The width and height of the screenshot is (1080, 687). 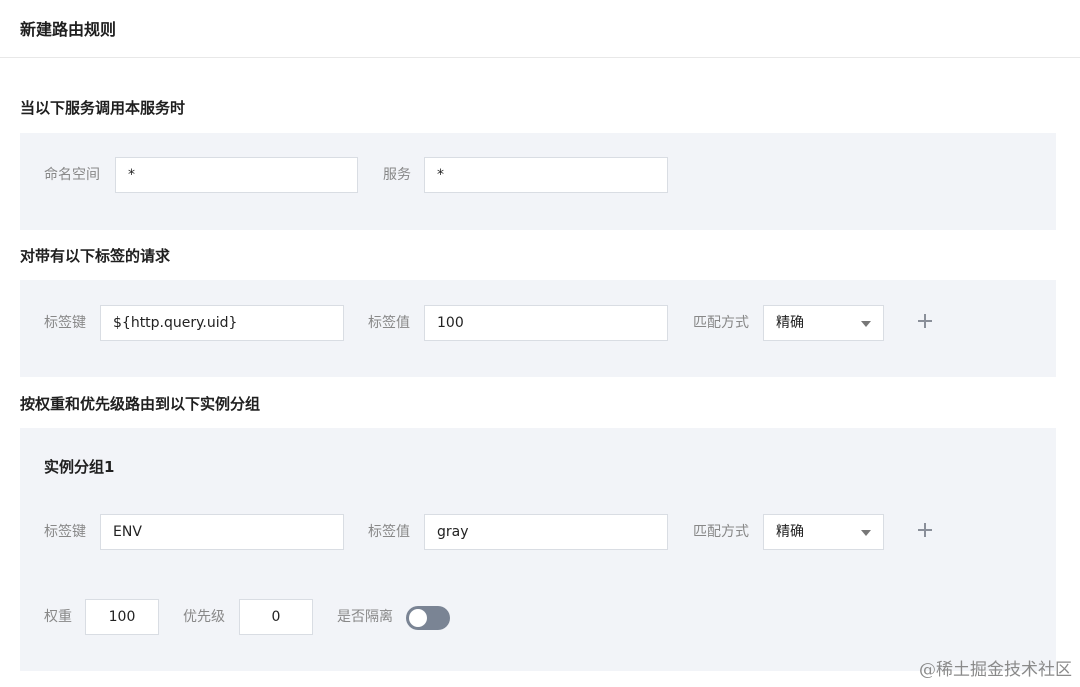 What do you see at coordinates (397, 175) in the screenshot?
I see `service-label: 服务` at bounding box center [397, 175].